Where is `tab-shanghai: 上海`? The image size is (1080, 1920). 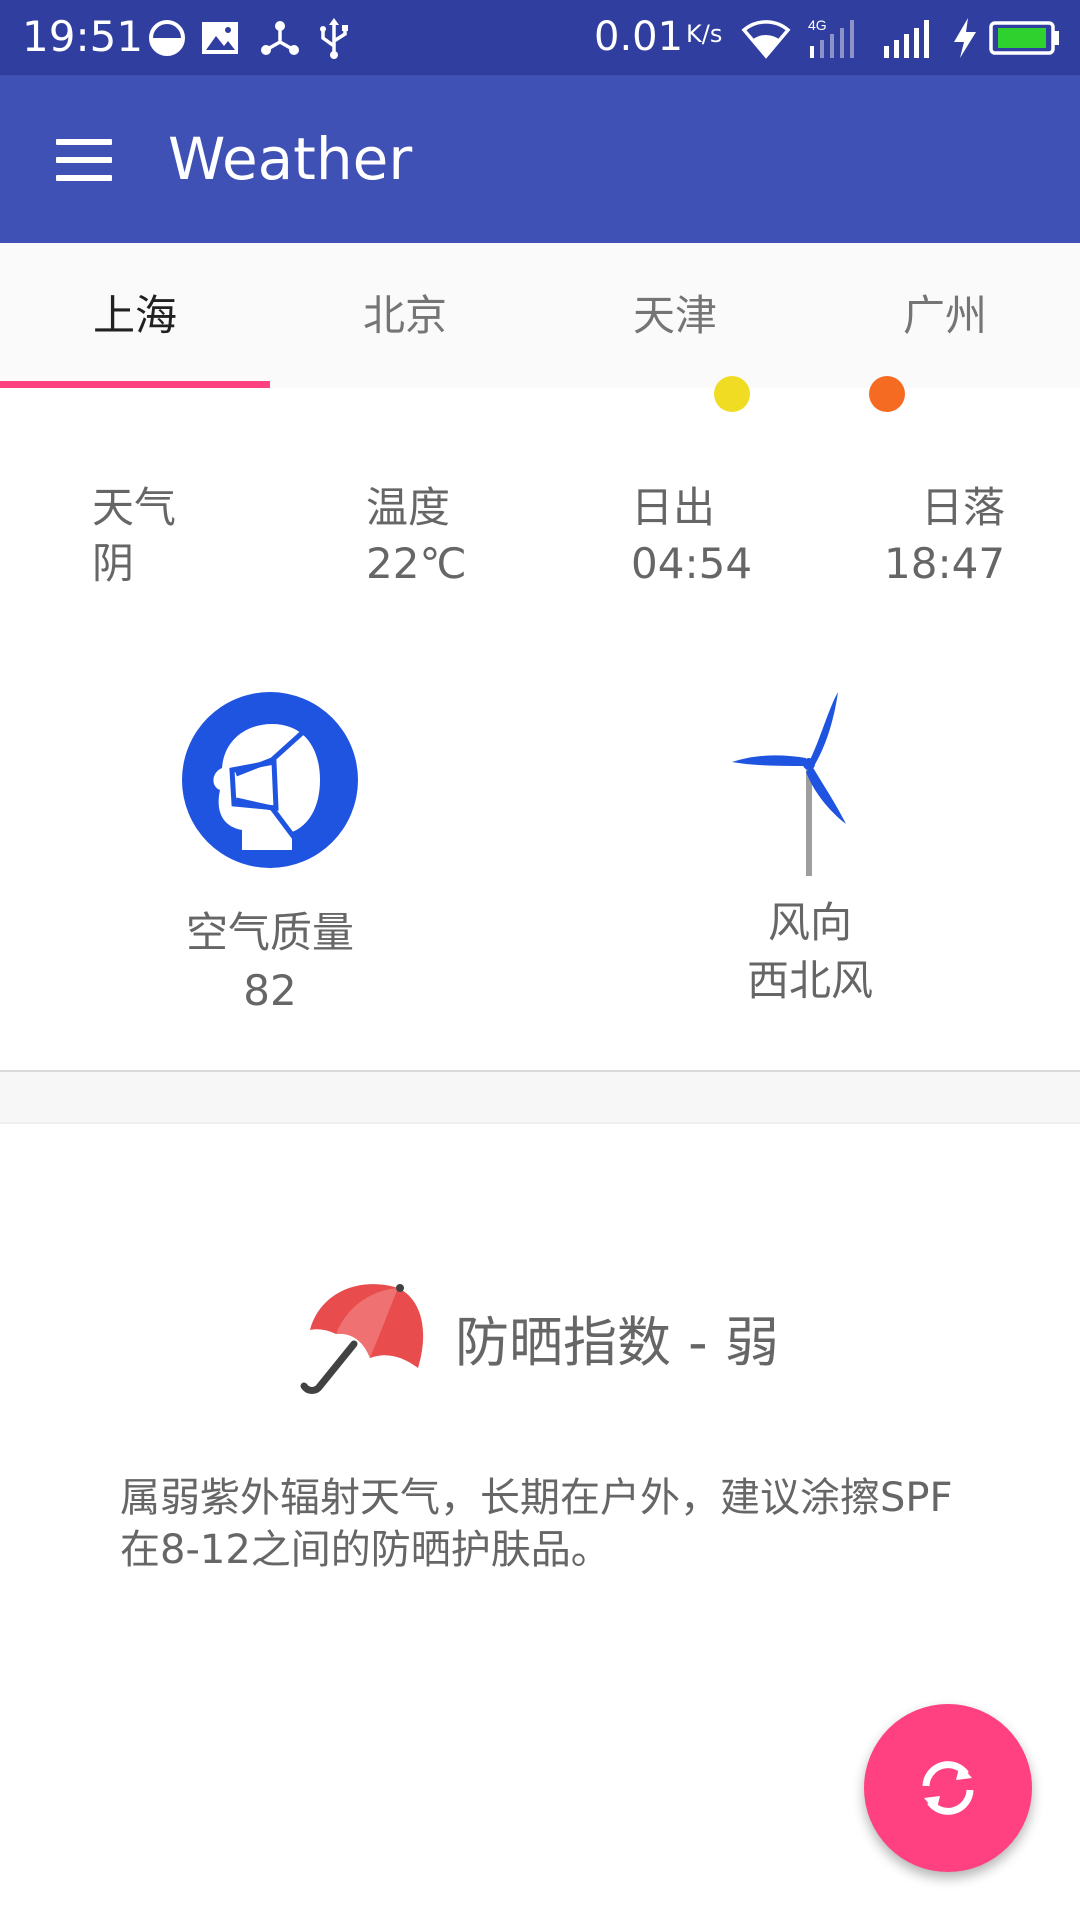
tab-shanghai: 上海 is located at coordinates (135, 315).